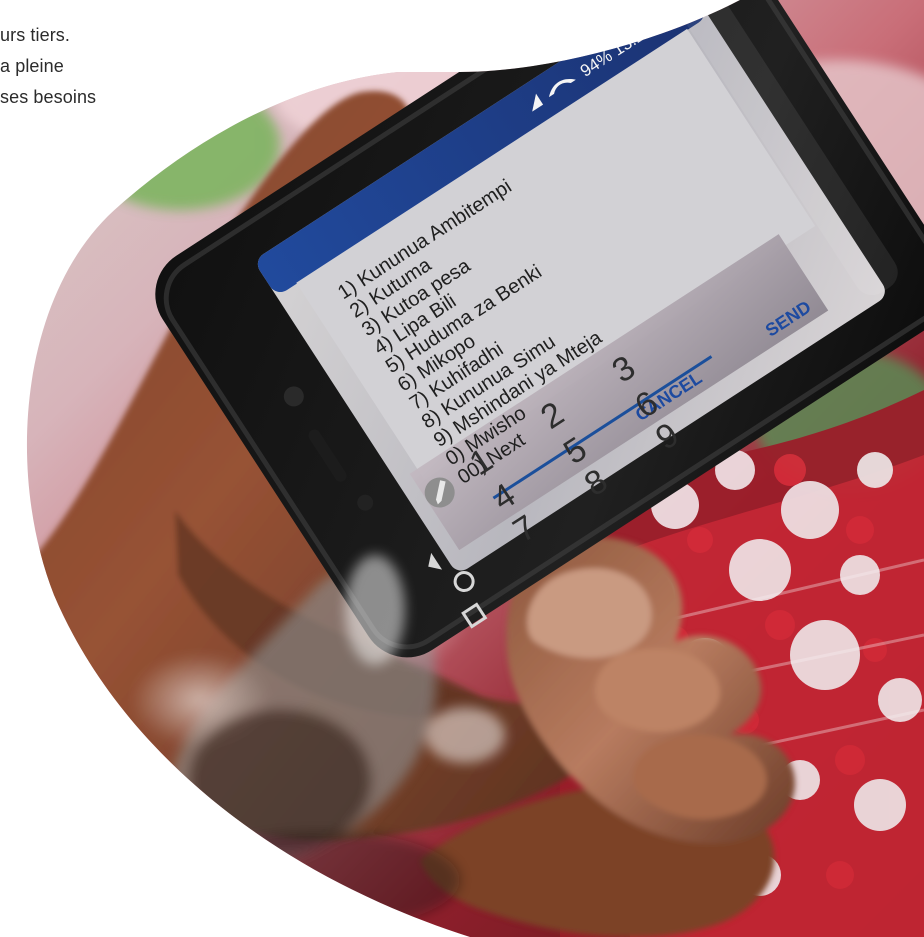 The image size is (924, 937). What do you see at coordinates (32, 66) in the screenshot?
I see `text-line-2: a pleine` at bounding box center [32, 66].